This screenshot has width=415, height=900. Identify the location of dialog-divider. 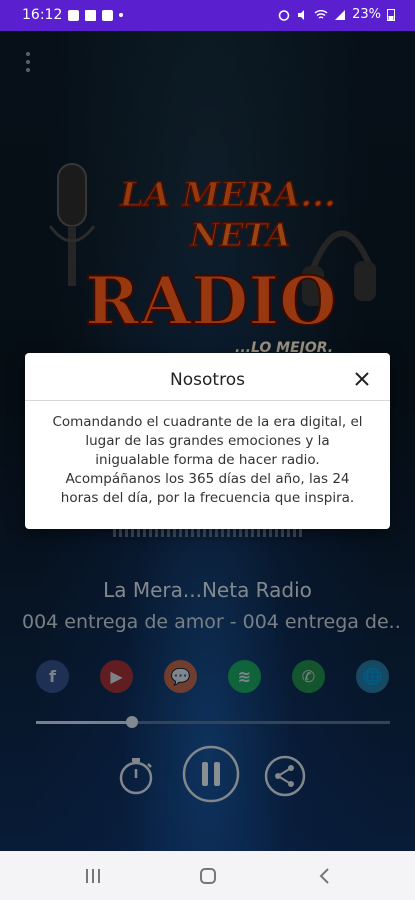
(207, 400).